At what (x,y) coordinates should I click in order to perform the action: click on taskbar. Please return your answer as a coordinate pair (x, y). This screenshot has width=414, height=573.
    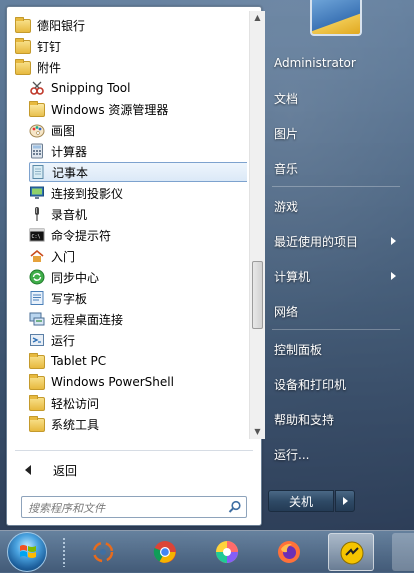
    Looking at the image, I should click on (207, 551).